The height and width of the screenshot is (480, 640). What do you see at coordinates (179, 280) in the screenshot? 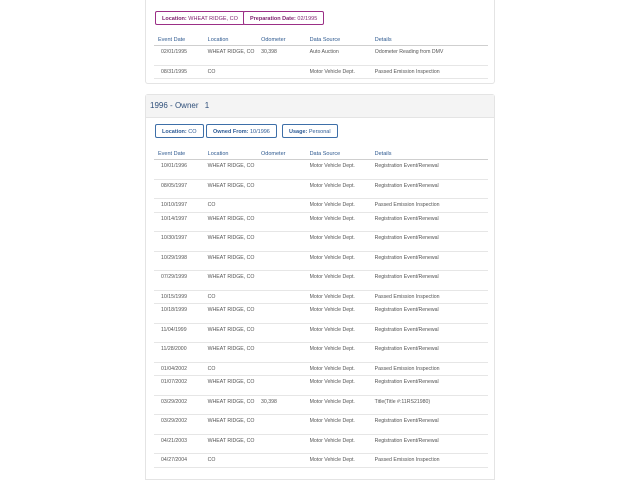
I see `event-date-cell: 07/29/1999` at bounding box center [179, 280].